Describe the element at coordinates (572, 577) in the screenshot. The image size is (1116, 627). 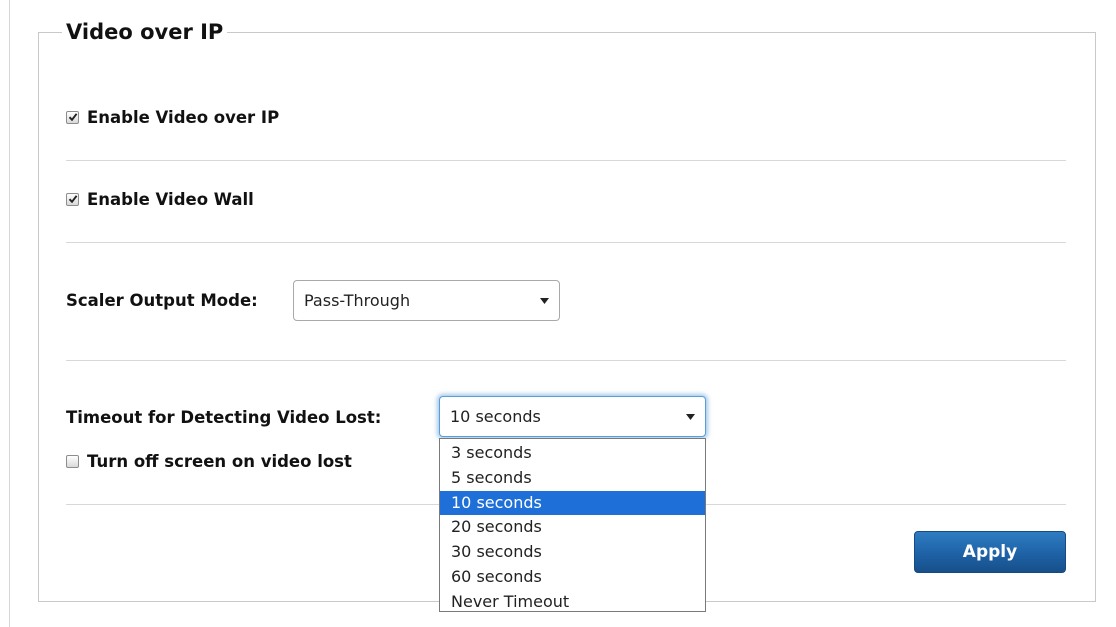
I see `timeout-option-60s: 60 seconds` at that location.